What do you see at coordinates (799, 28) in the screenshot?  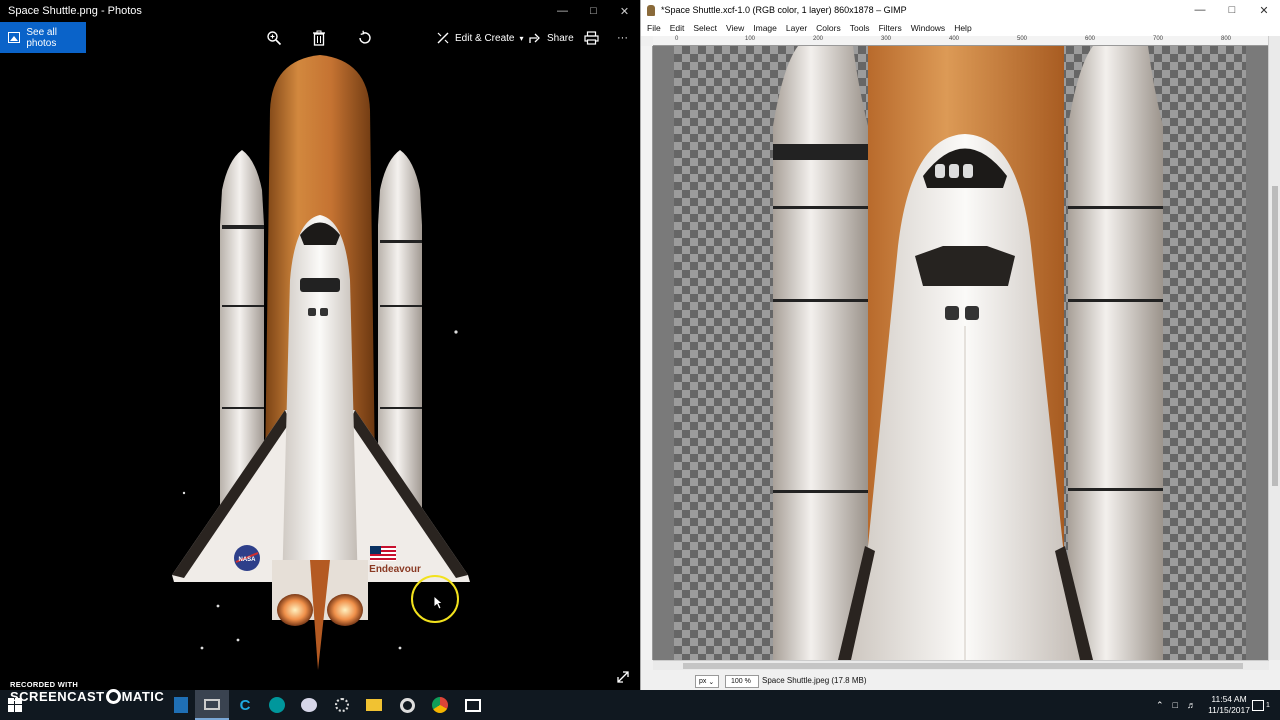 I see `menu-layer: Layer` at bounding box center [799, 28].